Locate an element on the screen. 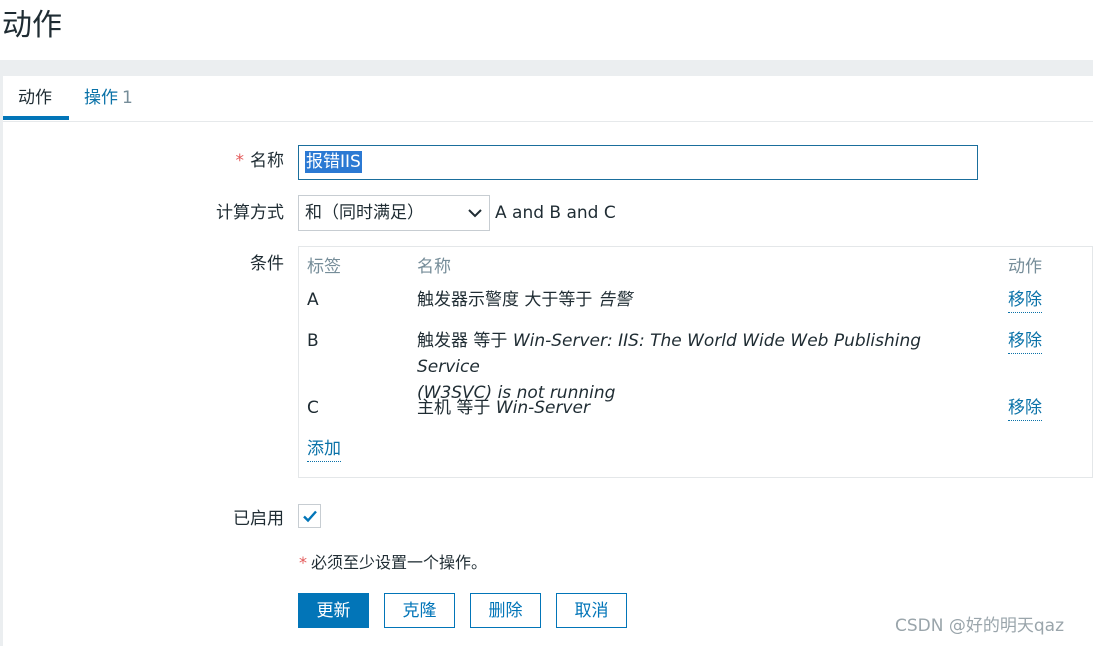 The image size is (1093, 646). hint-text: 必须至少设置一个操作。 is located at coordinates (399, 562).